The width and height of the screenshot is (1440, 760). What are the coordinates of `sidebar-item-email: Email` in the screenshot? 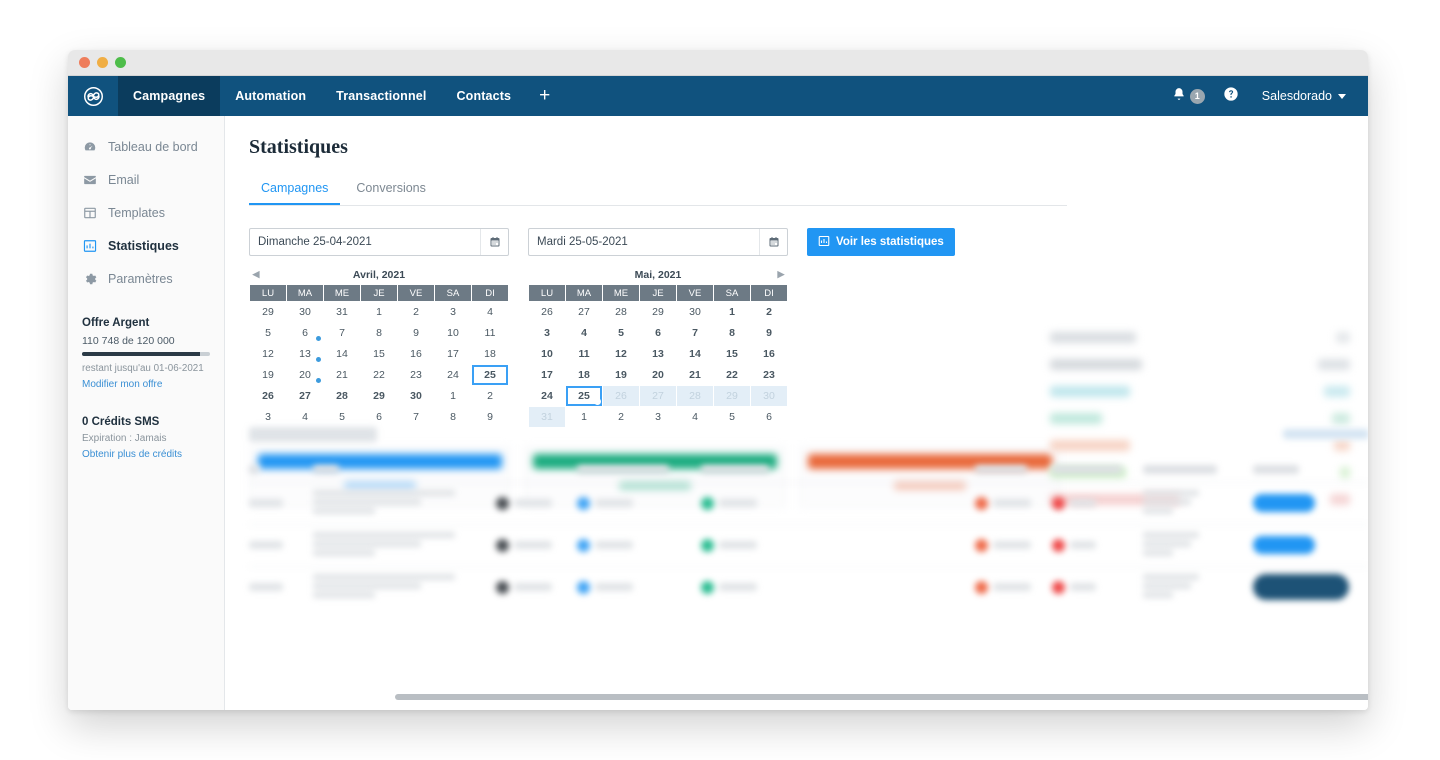 It's located at (146, 179).